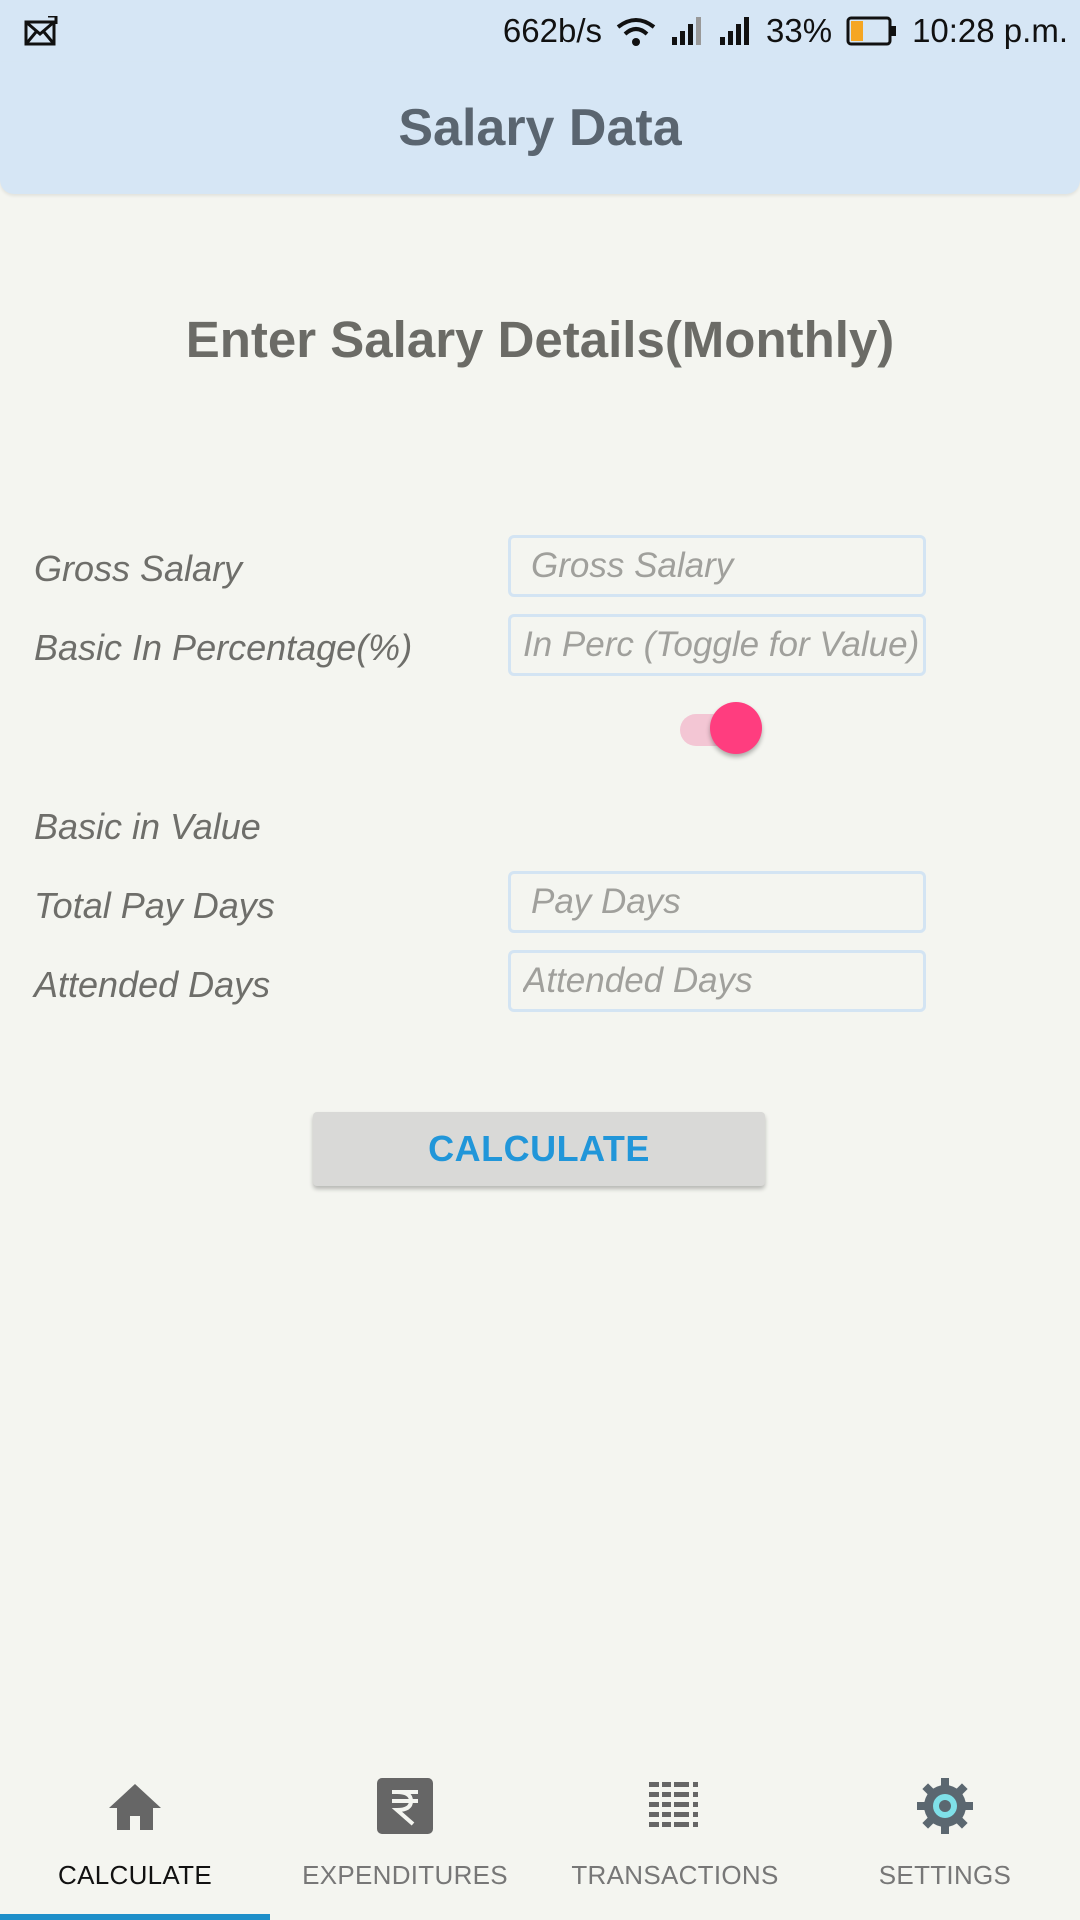 Image resolution: width=1080 pixels, height=1920 pixels. What do you see at coordinates (799, 30) in the screenshot?
I see `battery-percent: 33%` at bounding box center [799, 30].